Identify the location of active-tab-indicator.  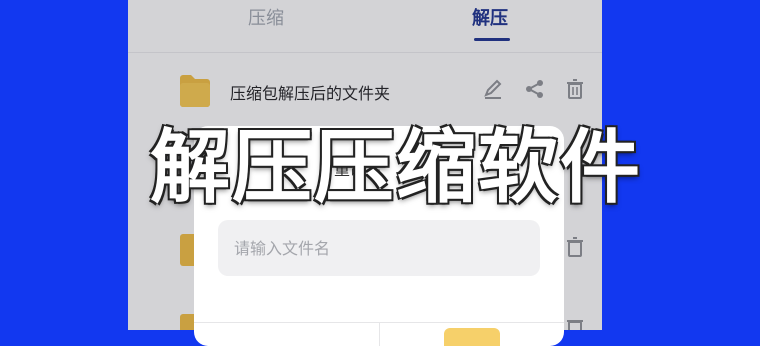
(492, 39).